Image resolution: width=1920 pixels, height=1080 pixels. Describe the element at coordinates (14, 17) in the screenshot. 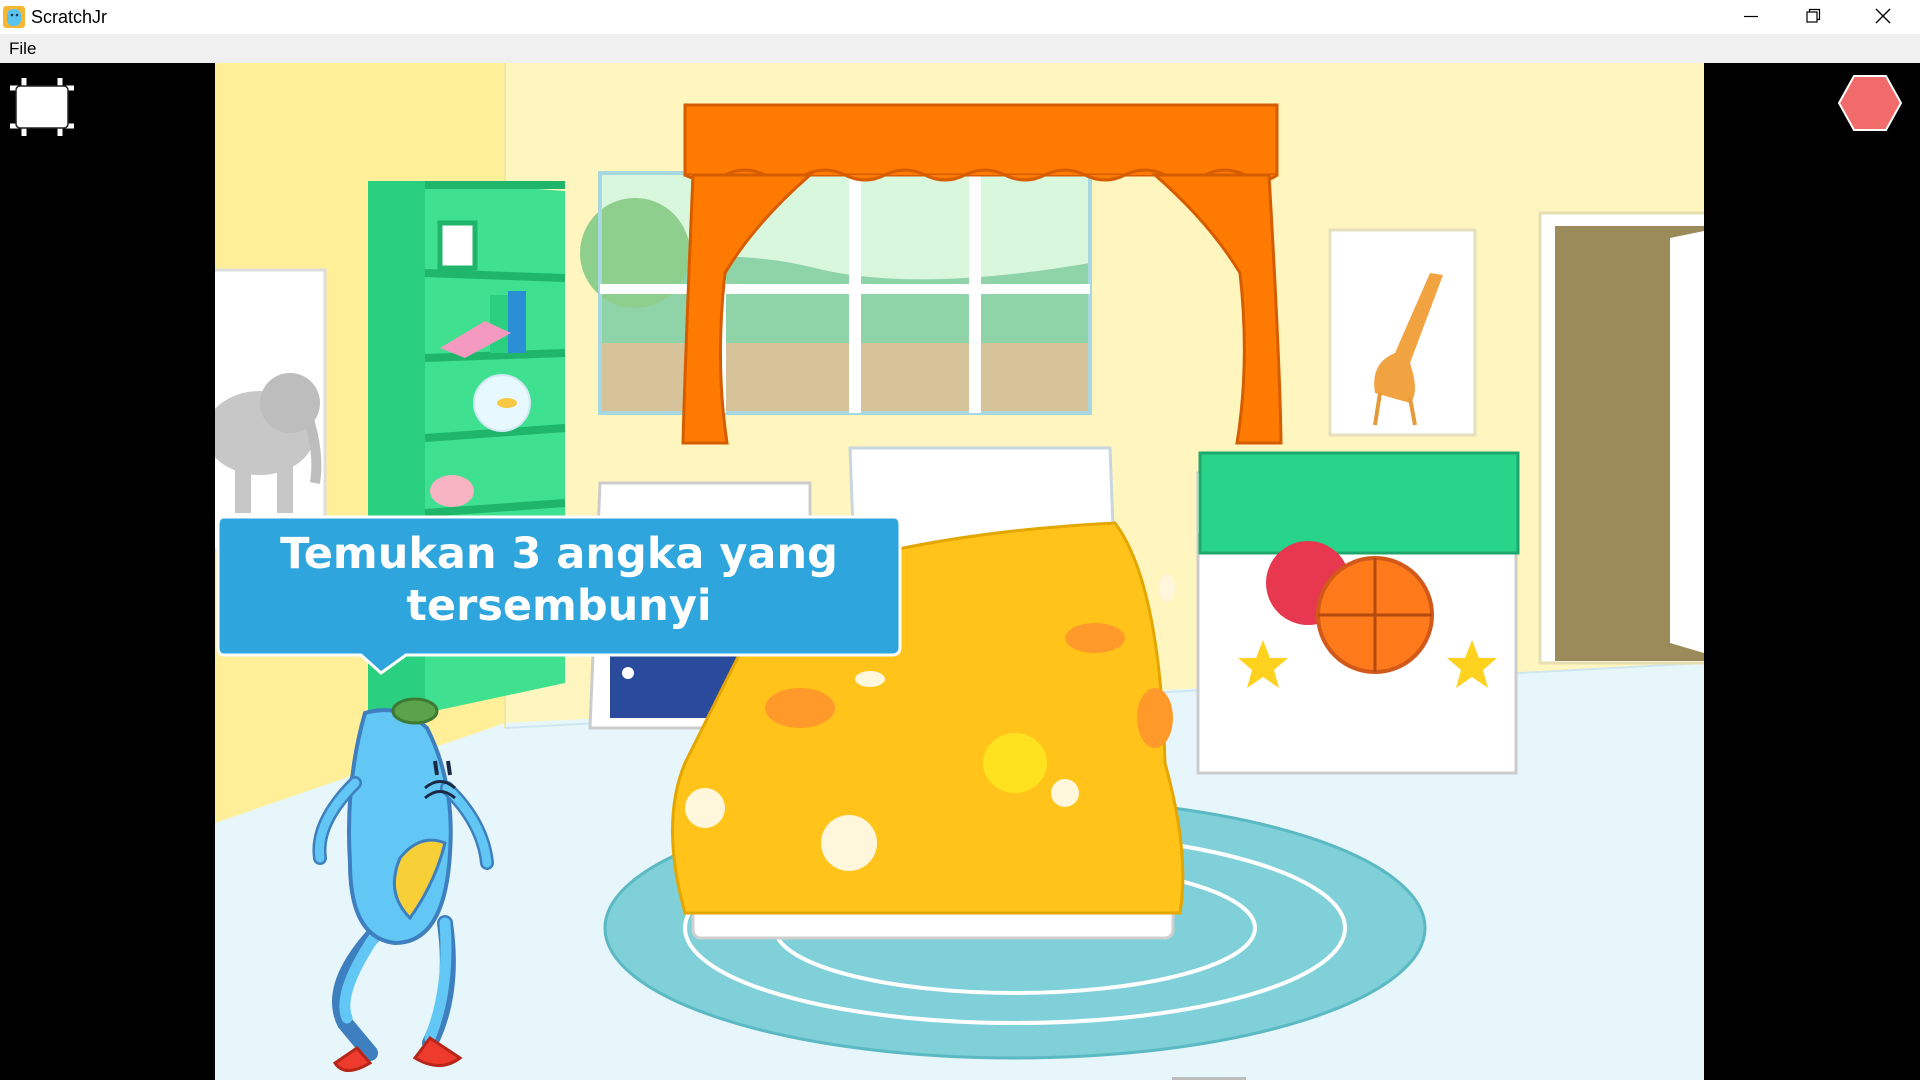

I see `scratchjr-app-icon` at that location.